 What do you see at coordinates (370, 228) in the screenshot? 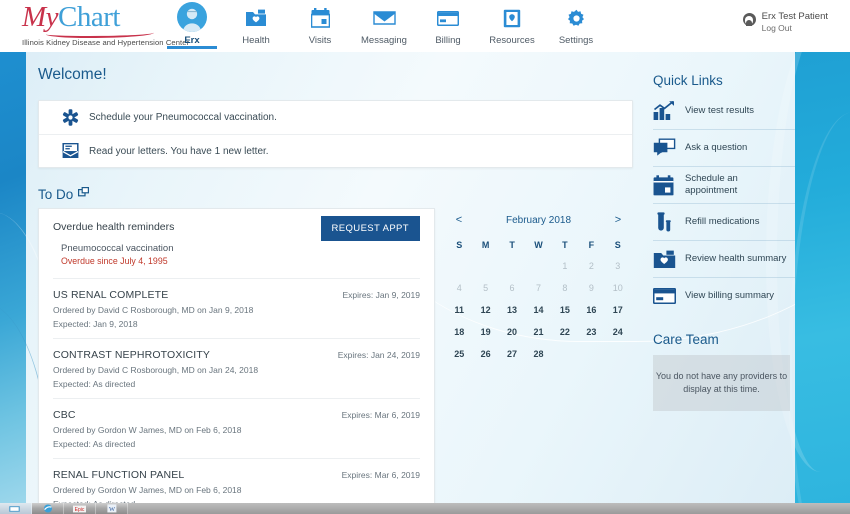
I see `request-appt-button: REQUEST APPT` at bounding box center [370, 228].